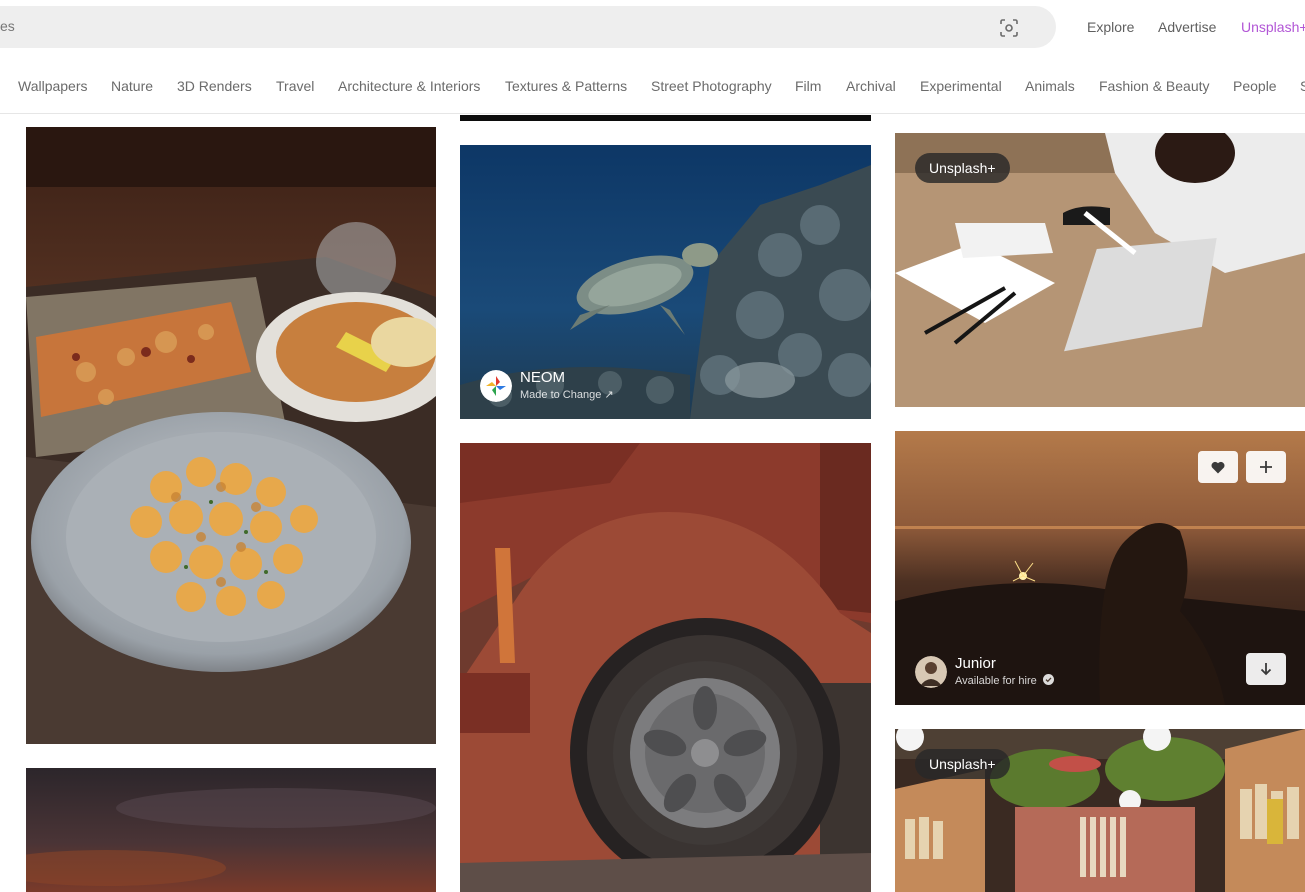  Describe the element at coordinates (53, 86) in the screenshot. I see `topic-wallpapers: Wallpapers` at that location.